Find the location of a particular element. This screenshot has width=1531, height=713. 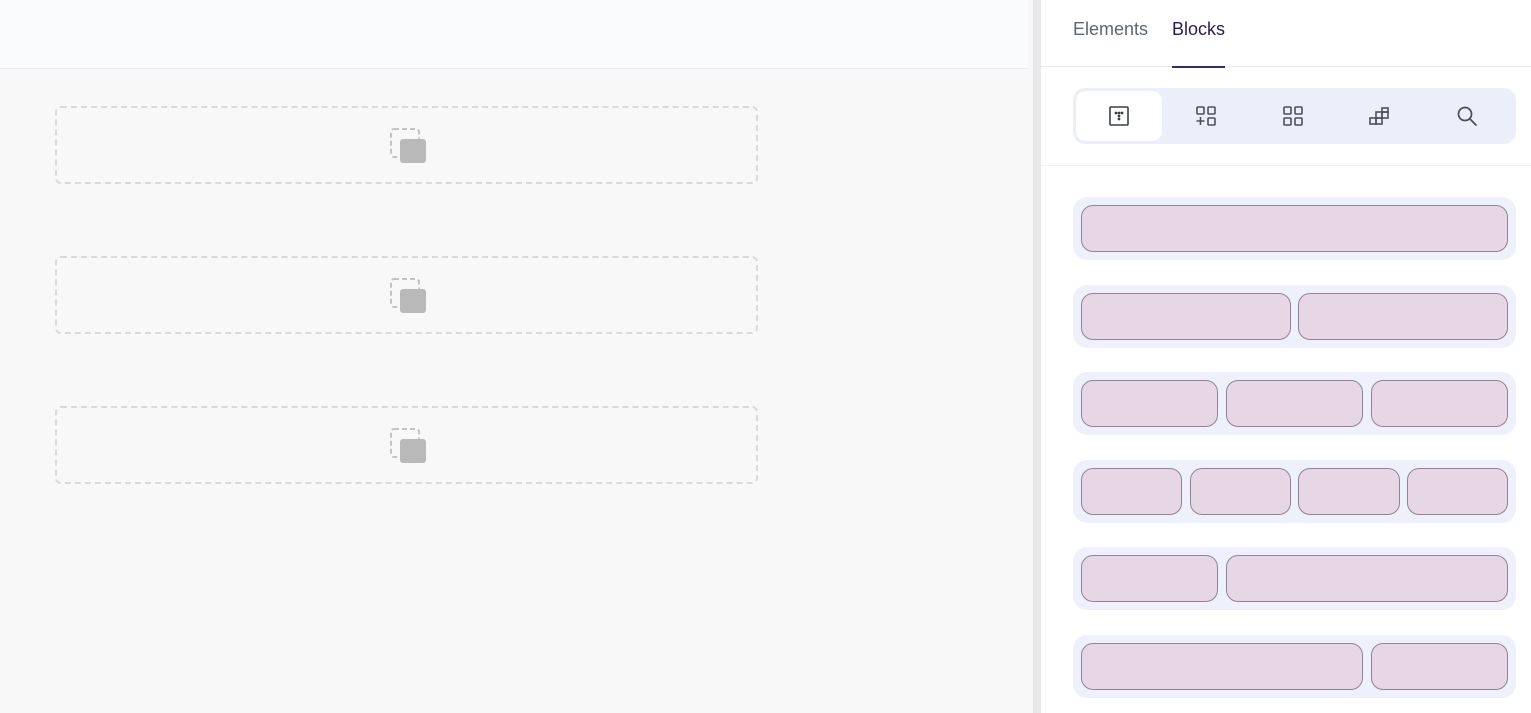

tool-basic-grid is located at coordinates (1119, 116).